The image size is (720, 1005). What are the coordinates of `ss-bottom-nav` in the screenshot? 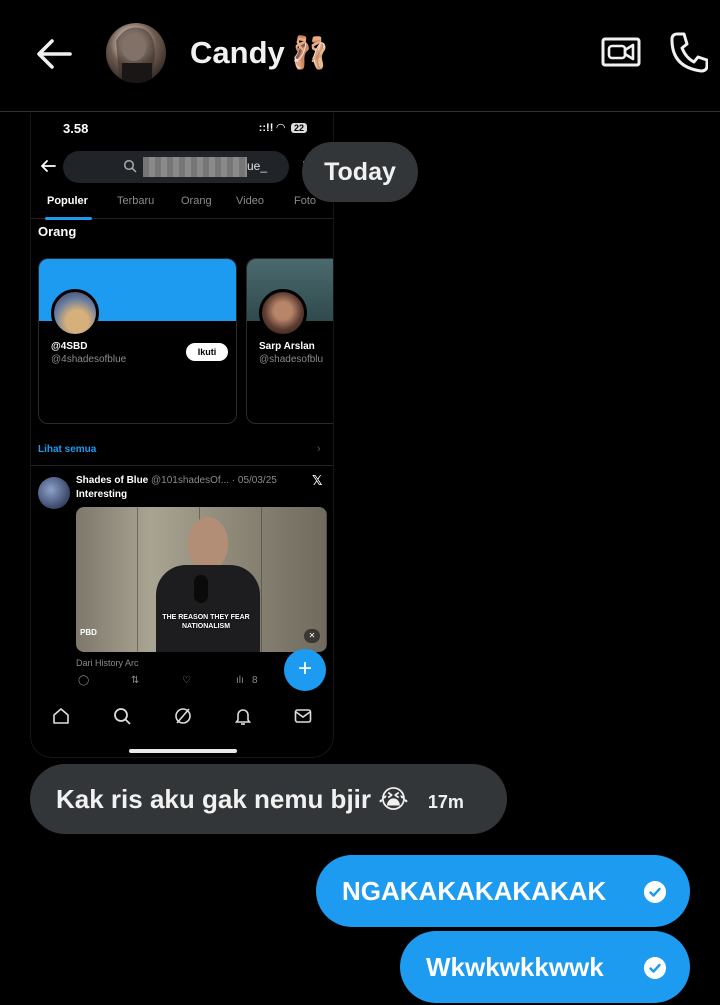 It's located at (182, 716).